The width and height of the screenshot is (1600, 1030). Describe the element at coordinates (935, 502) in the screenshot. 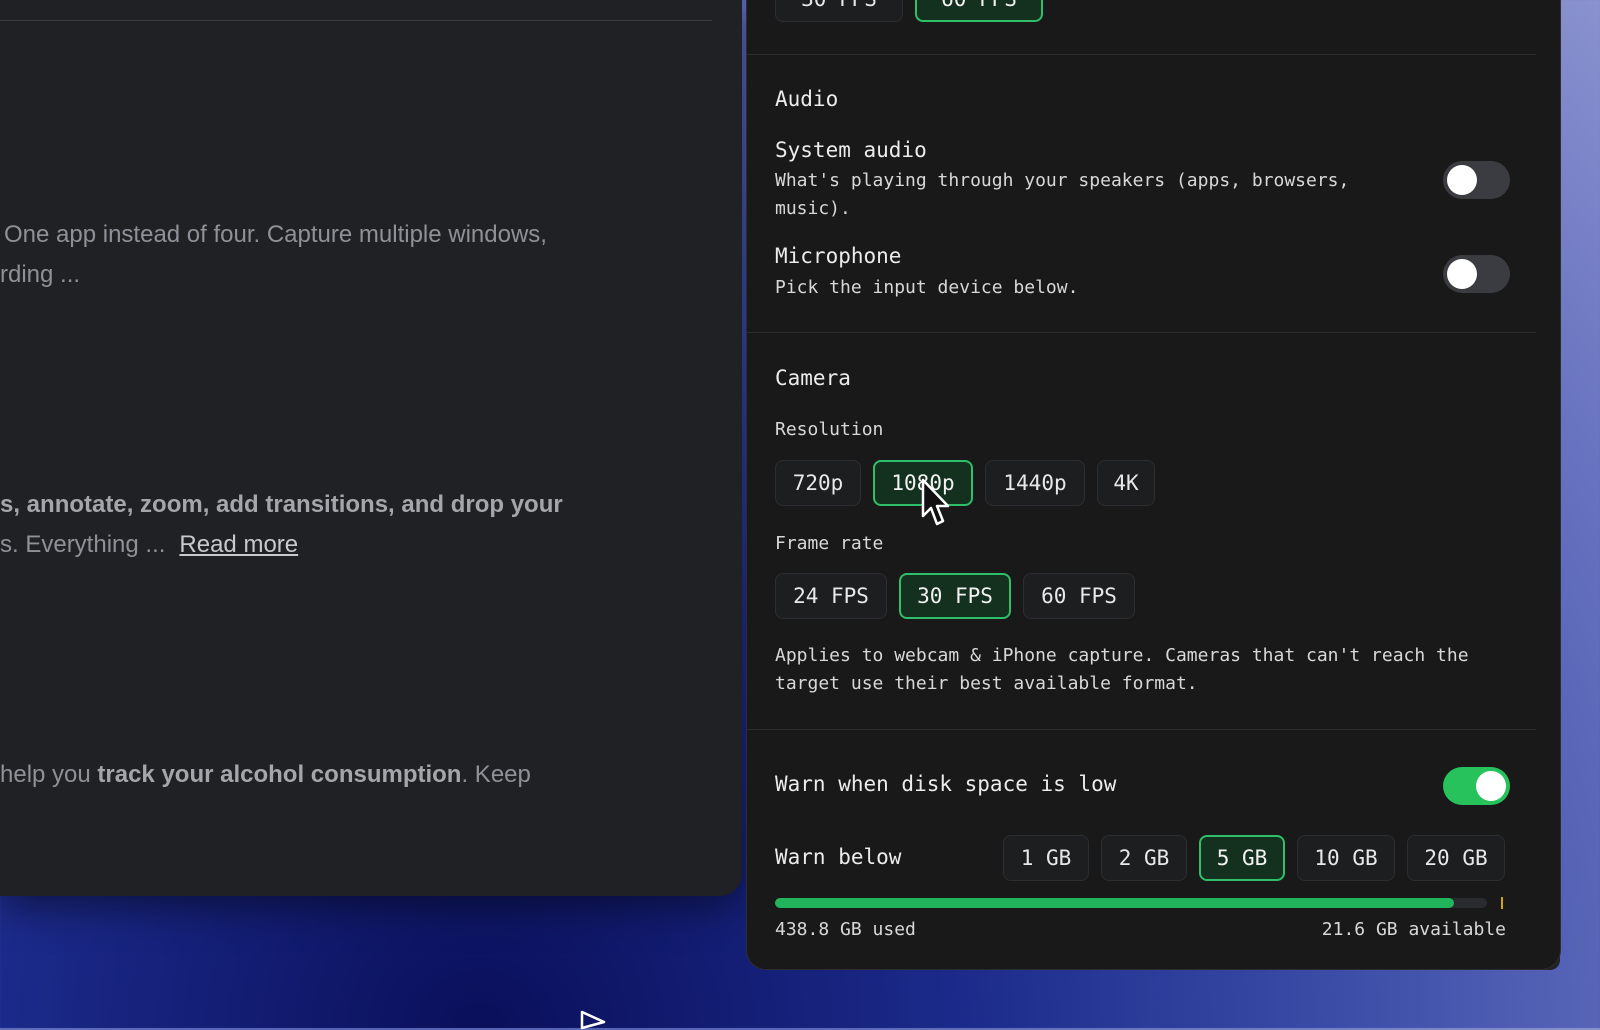

I see `mouse-cursor-icon` at that location.